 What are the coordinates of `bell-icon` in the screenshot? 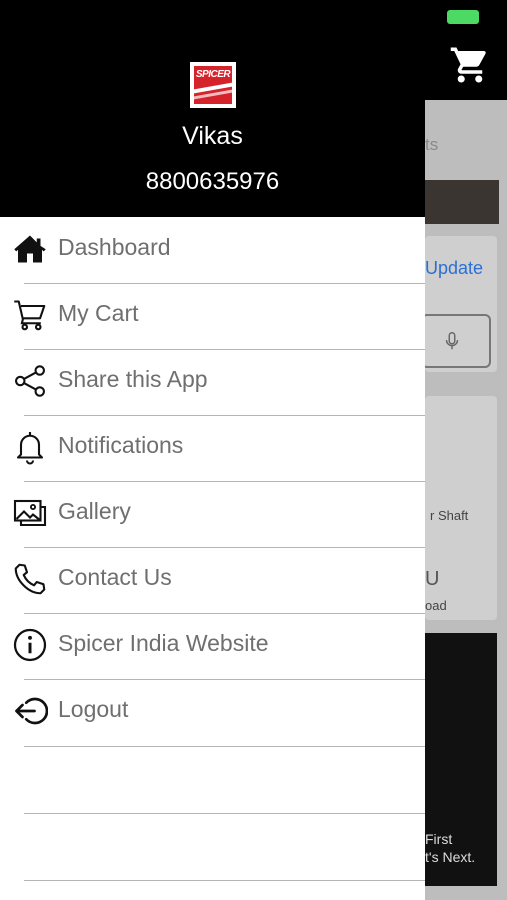 It's located at (30, 448).